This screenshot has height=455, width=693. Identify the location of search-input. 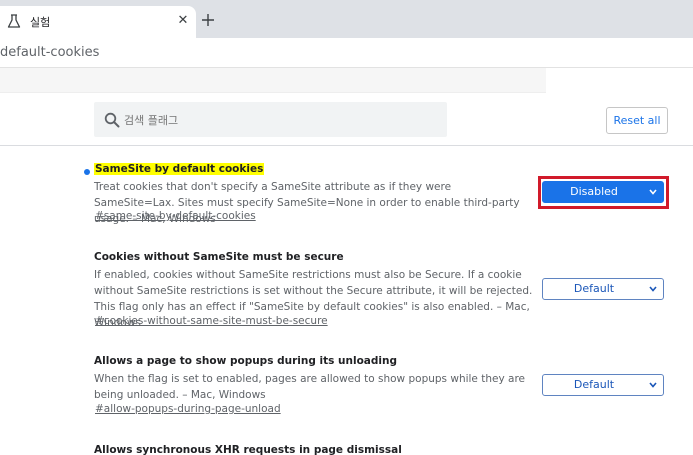
(274, 120).